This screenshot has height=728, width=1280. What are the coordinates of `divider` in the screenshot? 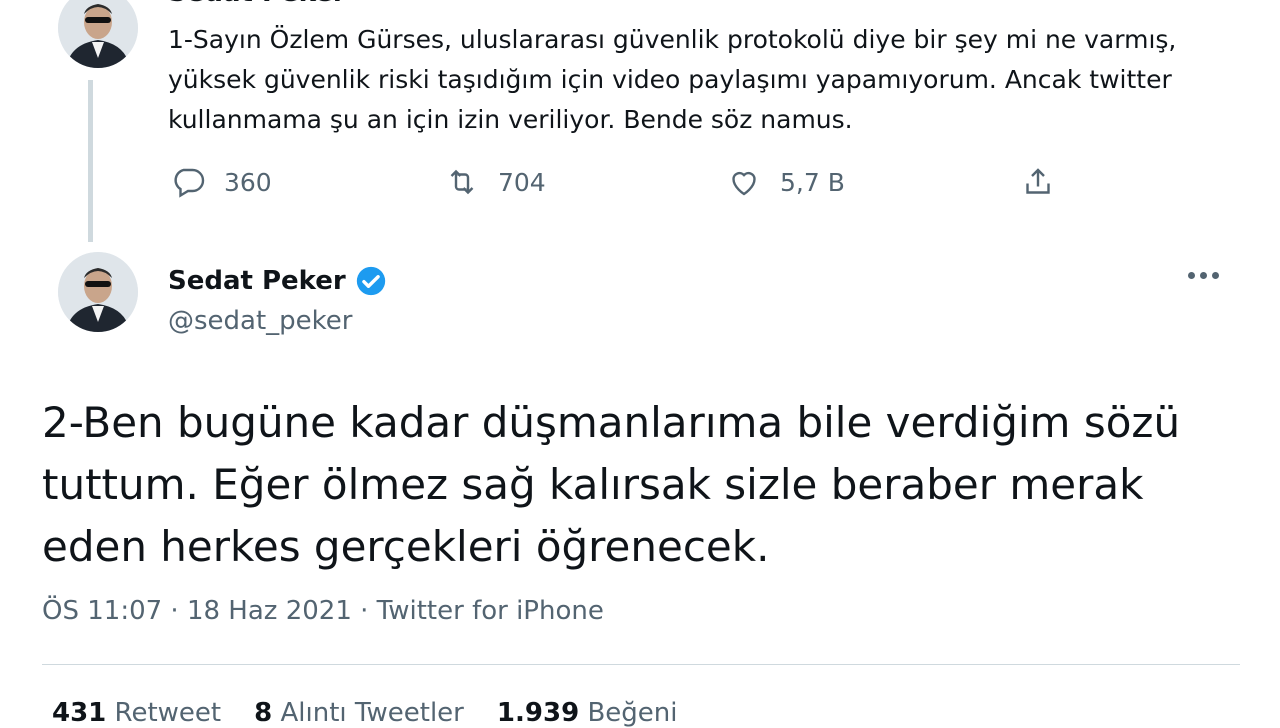 It's located at (641, 664).